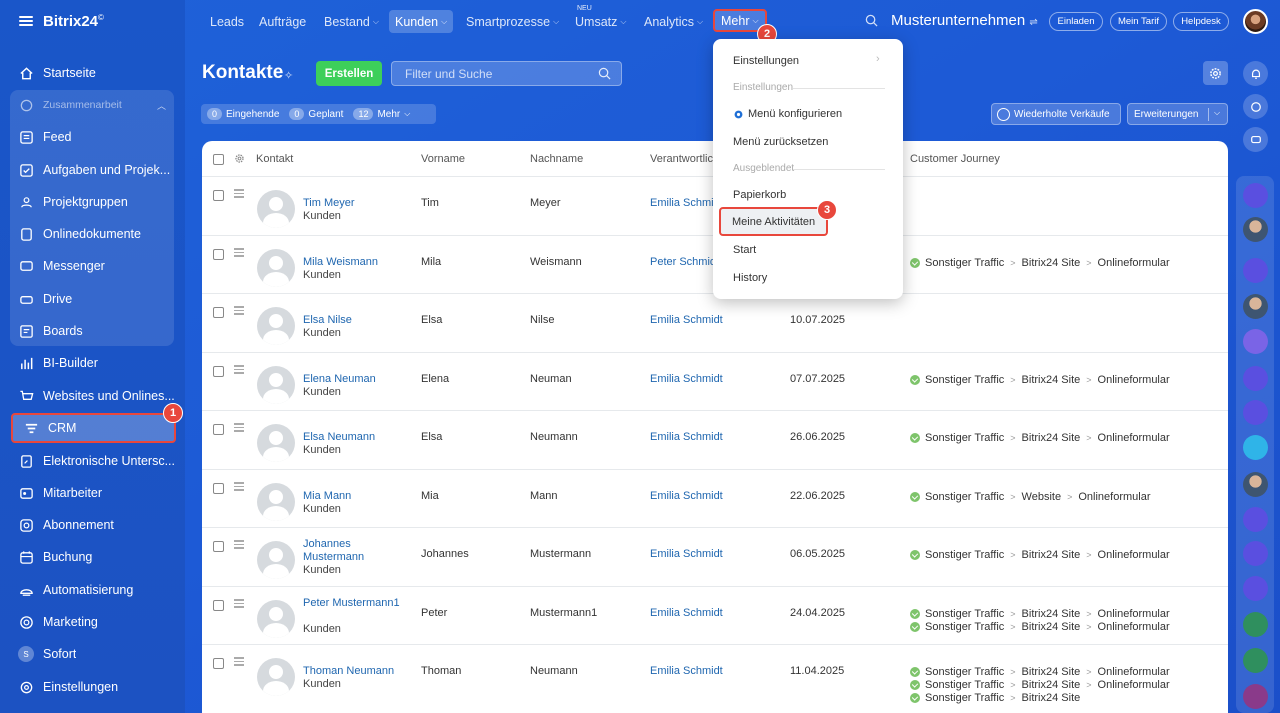 The width and height of the screenshot is (1280, 713). Describe the element at coordinates (92, 266) in the screenshot. I see `sidebar-item-messenger: Messenger` at that location.